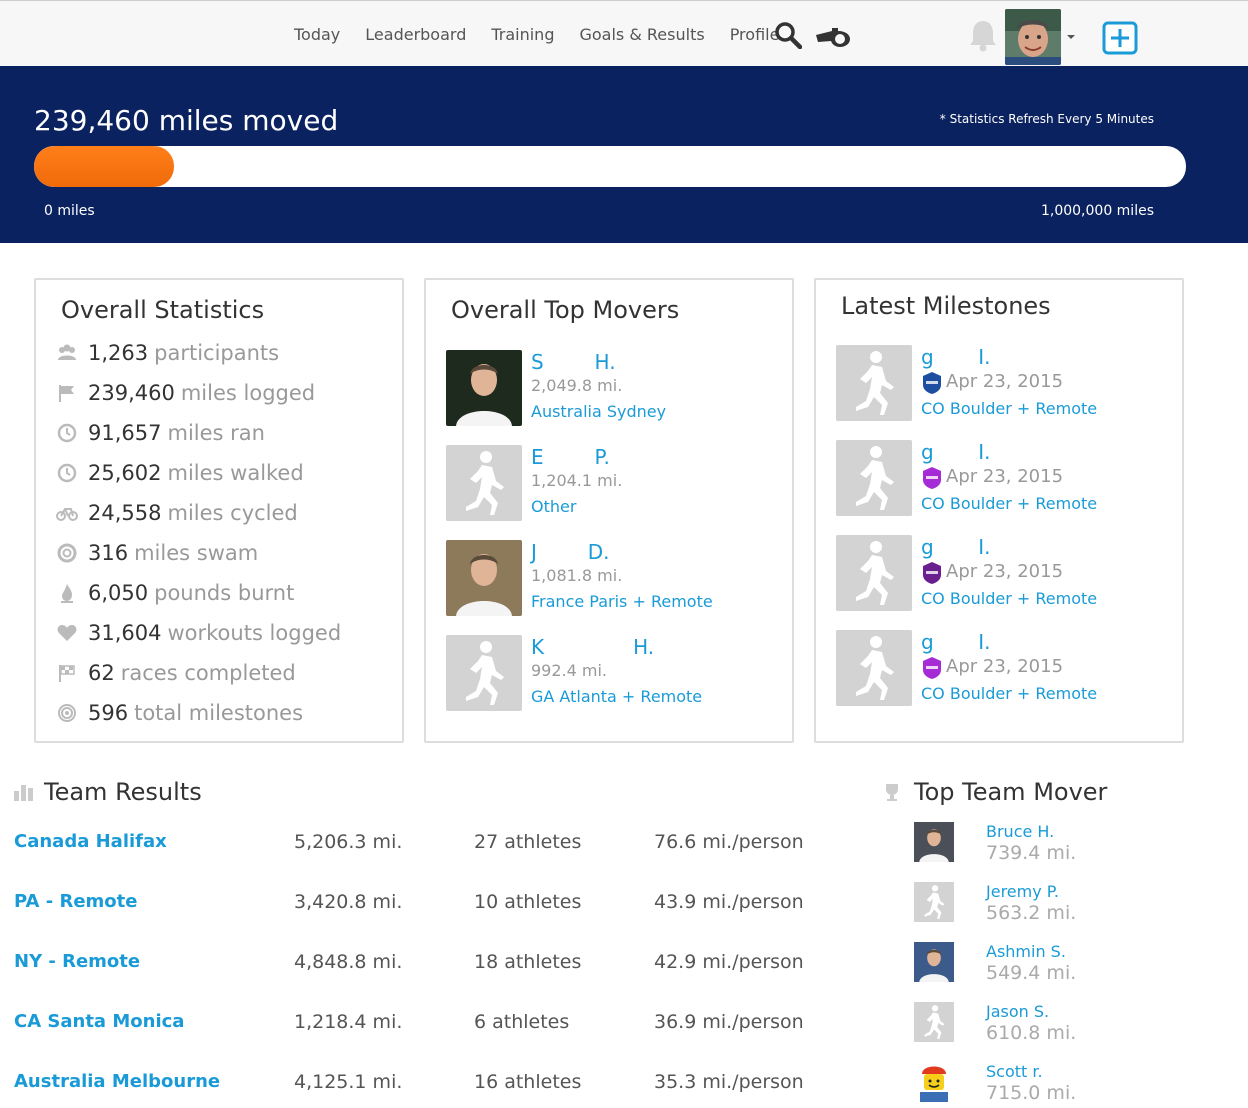  I want to click on trophy-icon, so click(892, 792).